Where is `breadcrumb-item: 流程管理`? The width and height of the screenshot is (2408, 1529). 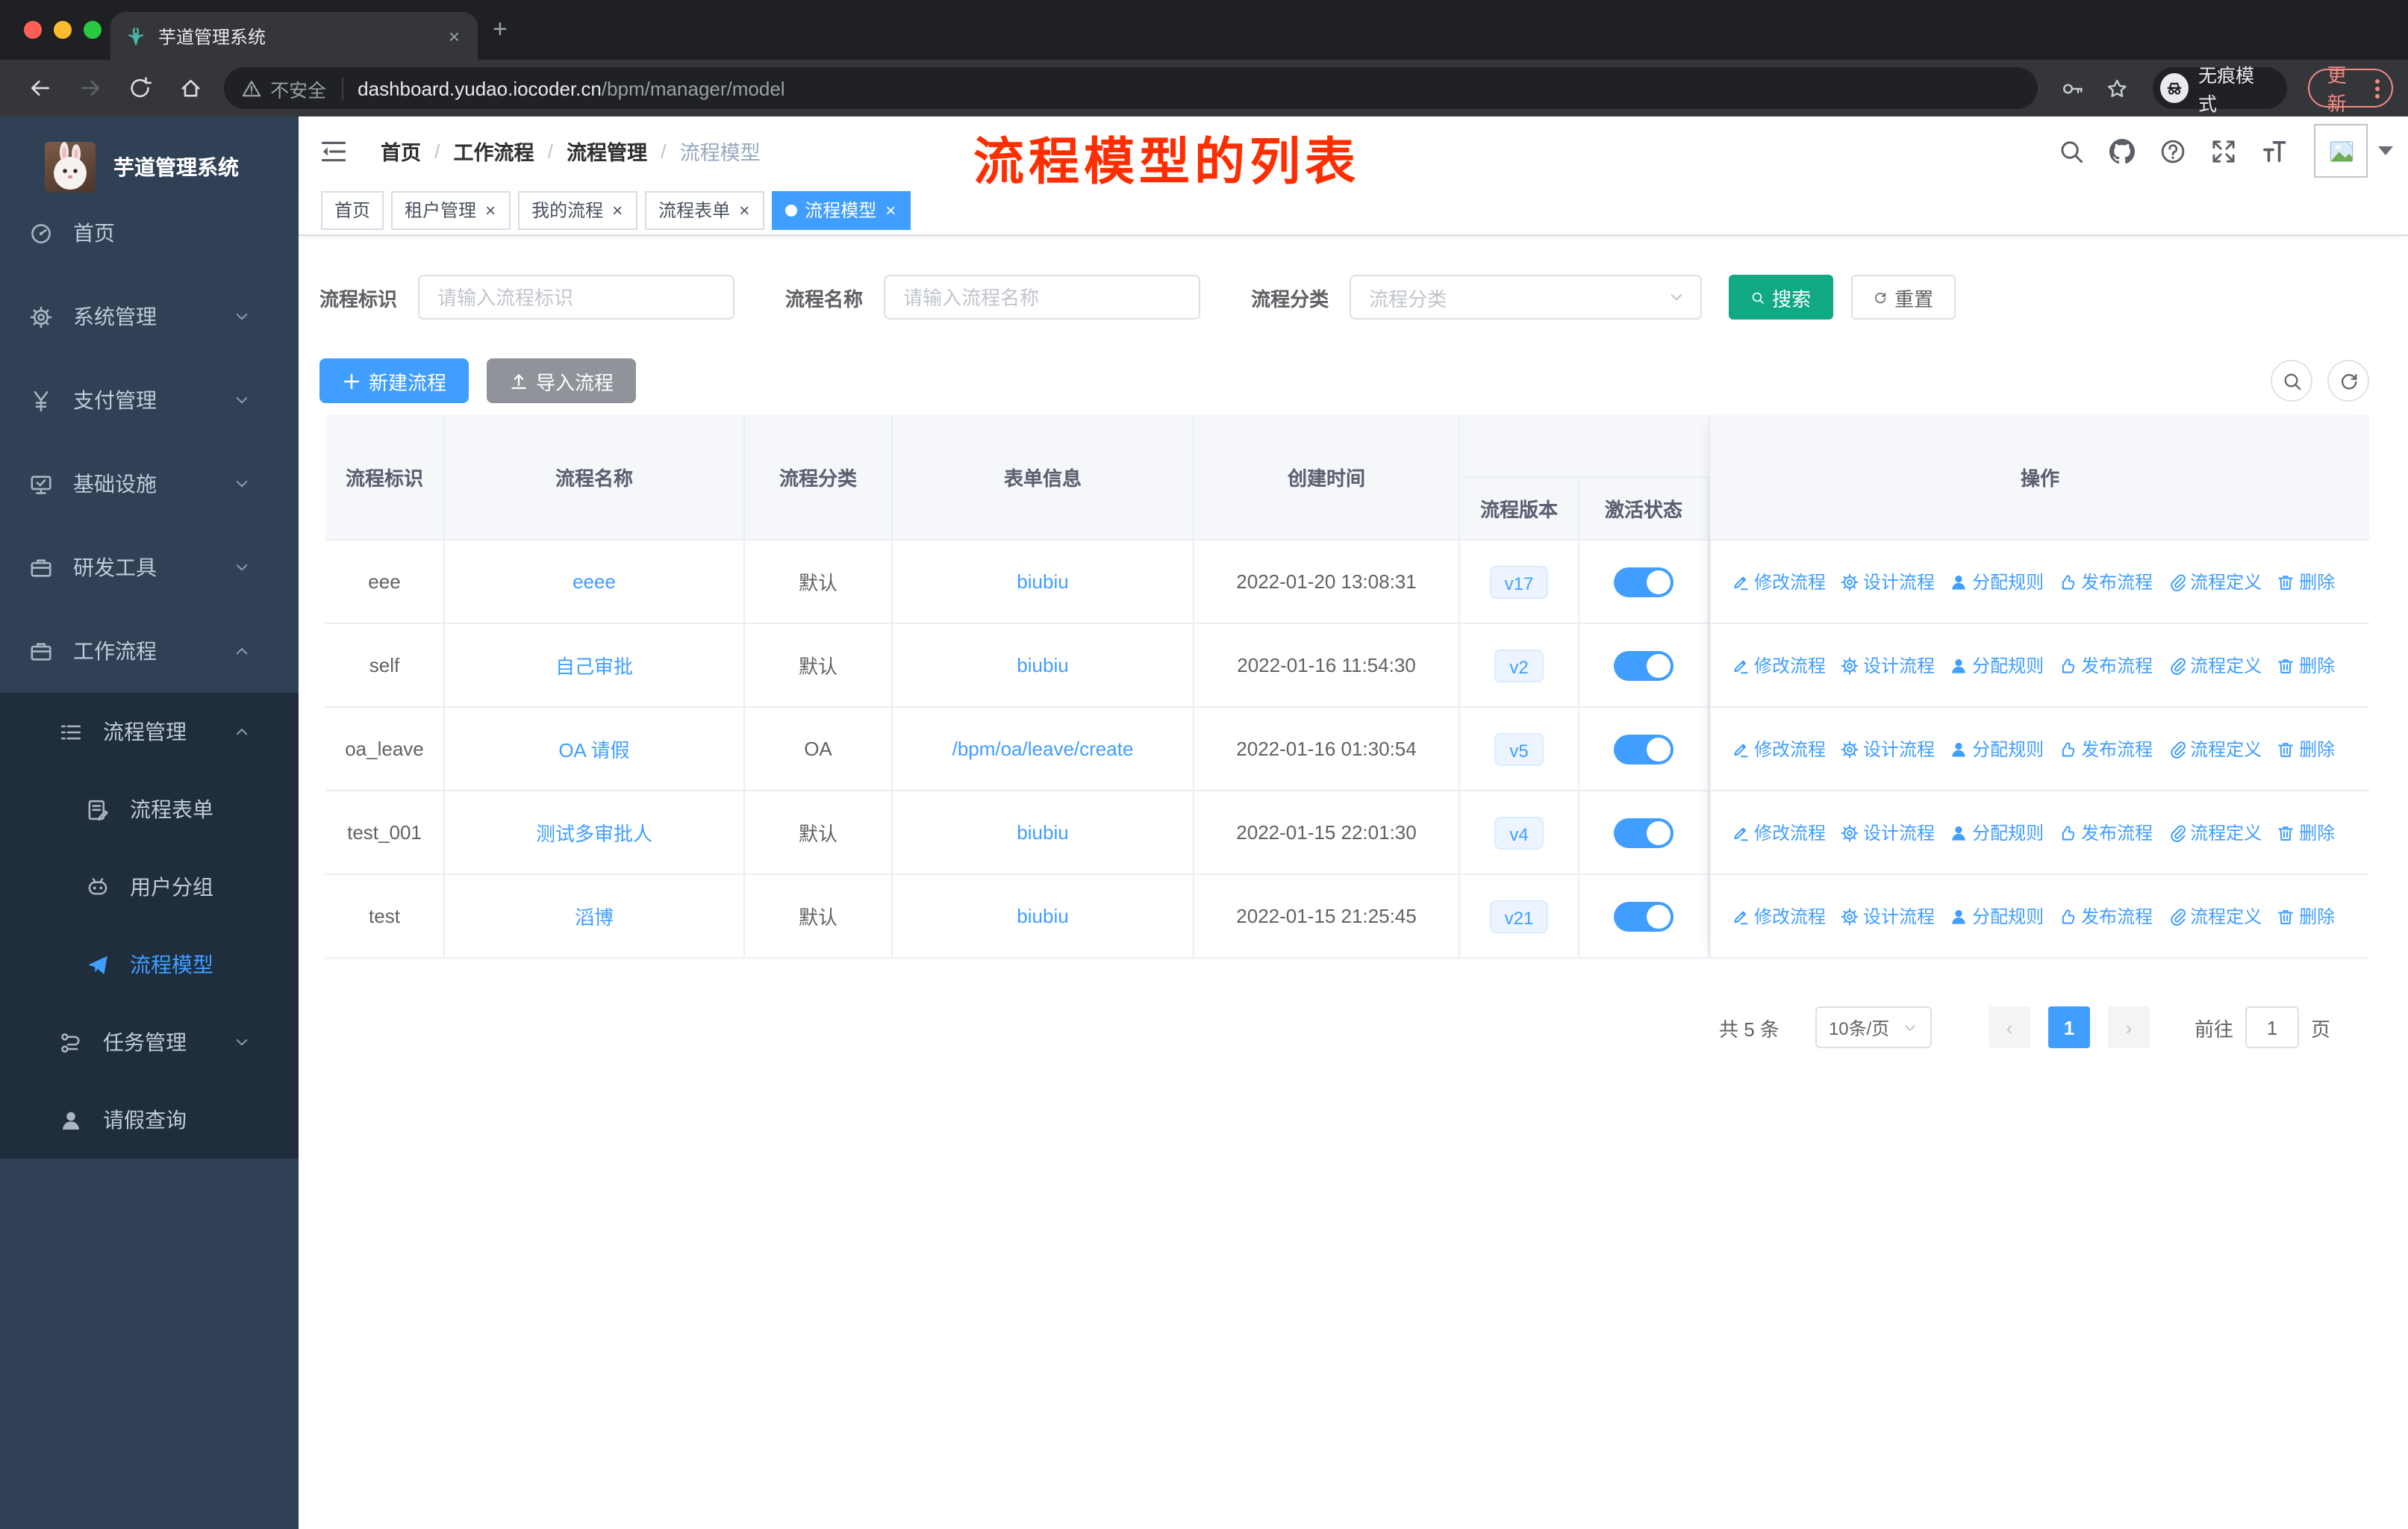 breadcrumb-item: 流程管理 is located at coordinates (607, 151).